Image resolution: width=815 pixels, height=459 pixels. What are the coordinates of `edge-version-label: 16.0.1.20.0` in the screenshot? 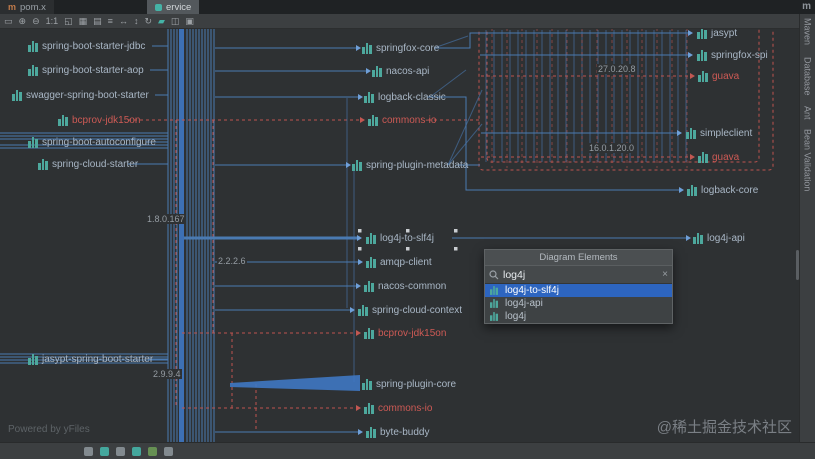 It's located at (612, 148).